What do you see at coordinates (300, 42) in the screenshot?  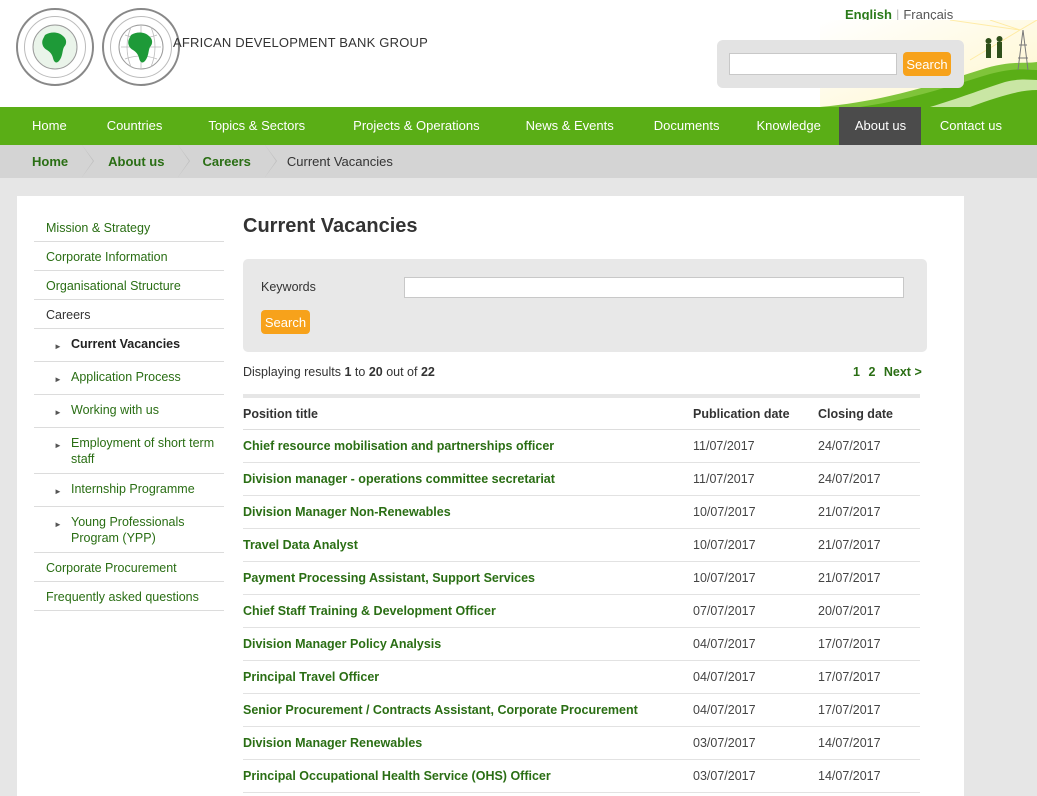 I see `brand-name: AFRICAN DEVELOPMENT BANK GROUP` at bounding box center [300, 42].